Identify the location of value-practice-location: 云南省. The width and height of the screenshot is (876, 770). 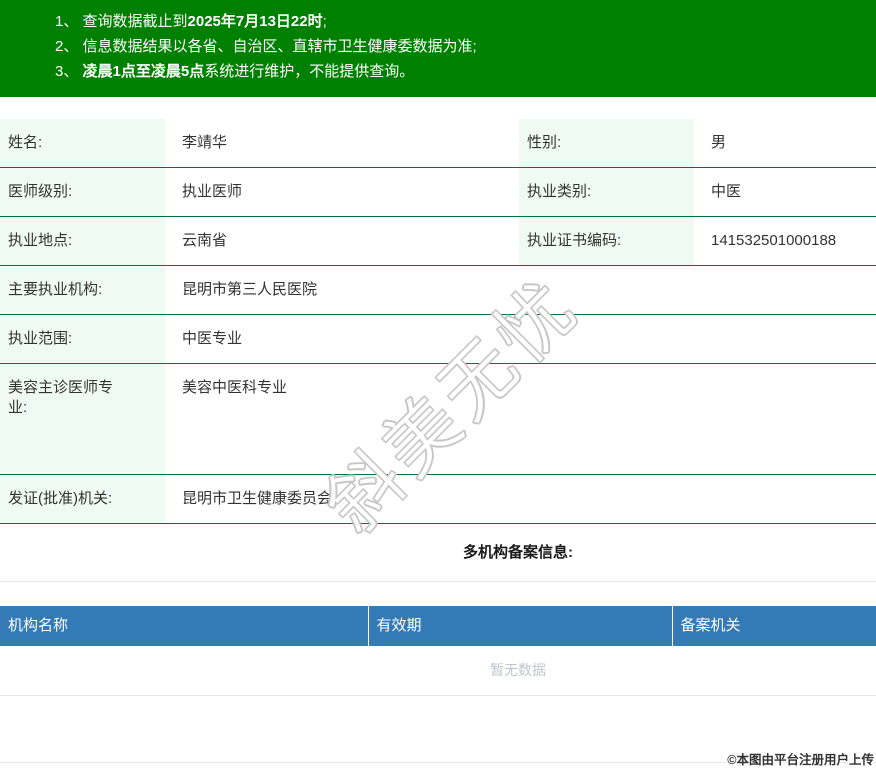
(342, 241).